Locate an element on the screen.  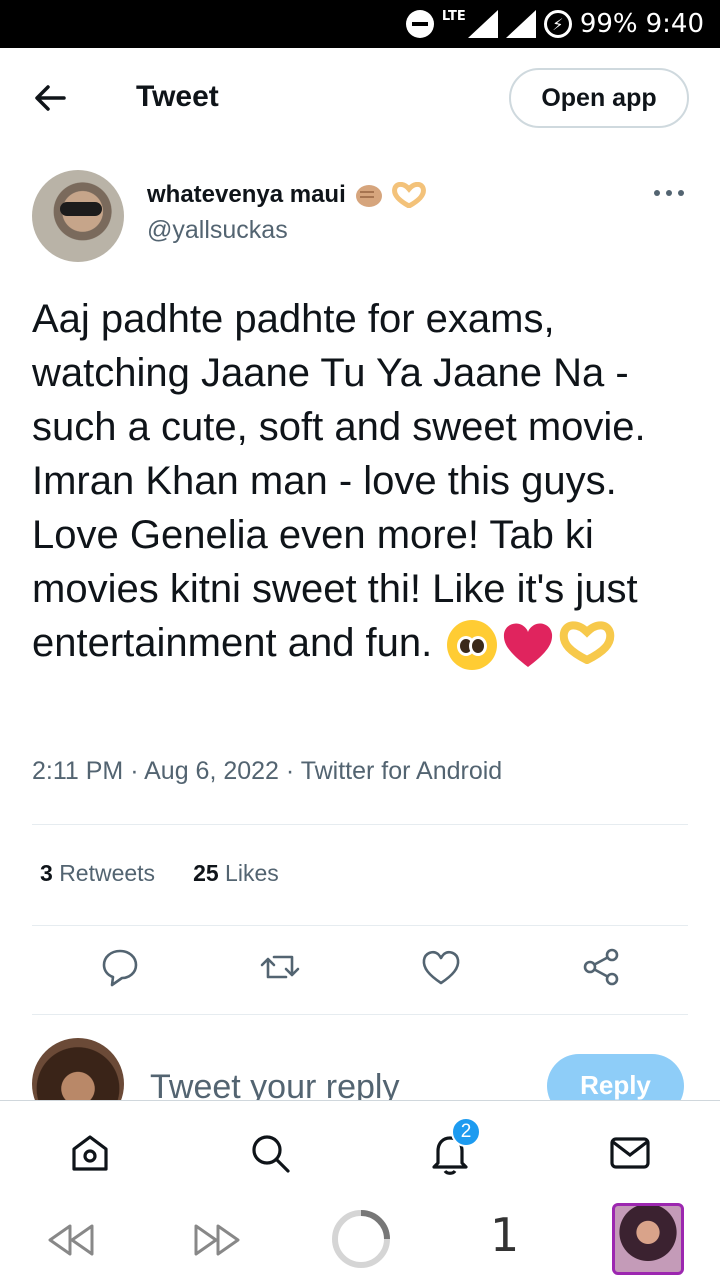
retweet-button is located at coordinates (280, 967).